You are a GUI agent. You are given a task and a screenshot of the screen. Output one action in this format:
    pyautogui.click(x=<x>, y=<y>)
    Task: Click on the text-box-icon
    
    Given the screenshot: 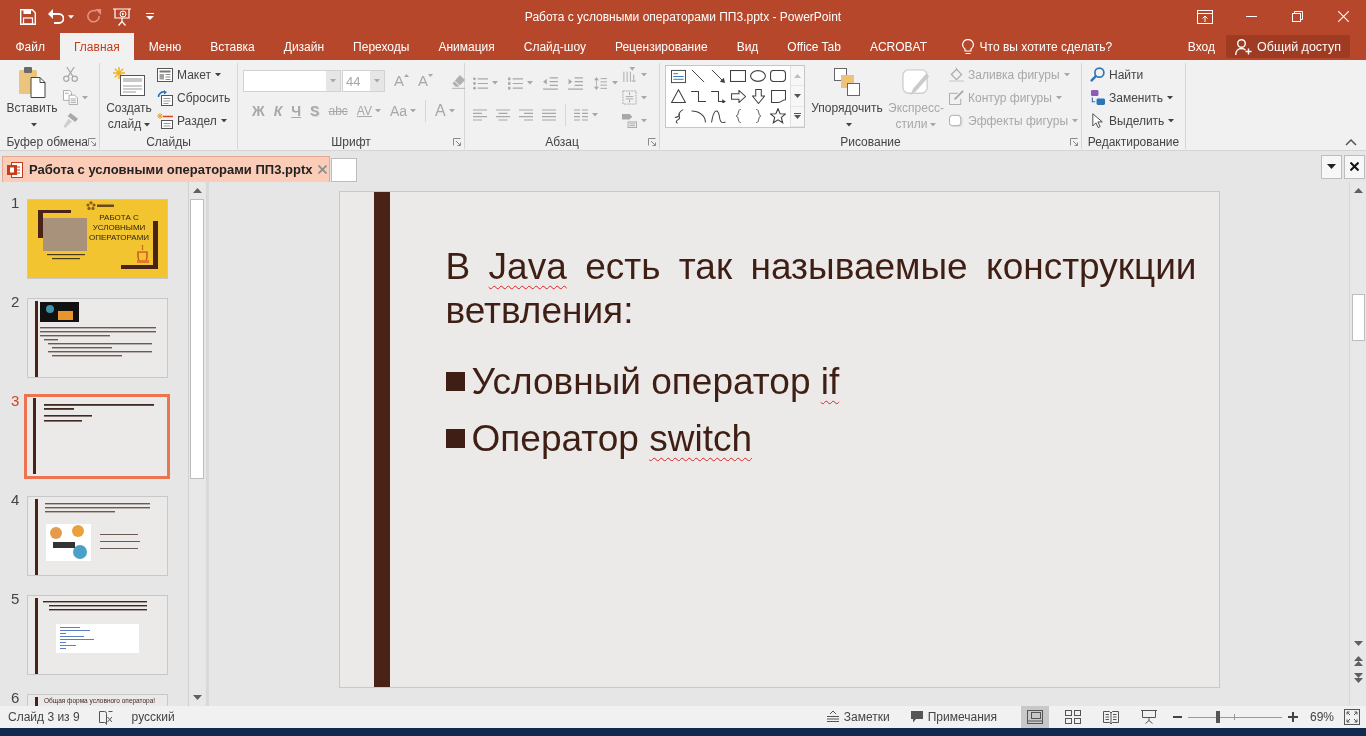 What is the action you would take?
    pyautogui.click(x=678, y=76)
    